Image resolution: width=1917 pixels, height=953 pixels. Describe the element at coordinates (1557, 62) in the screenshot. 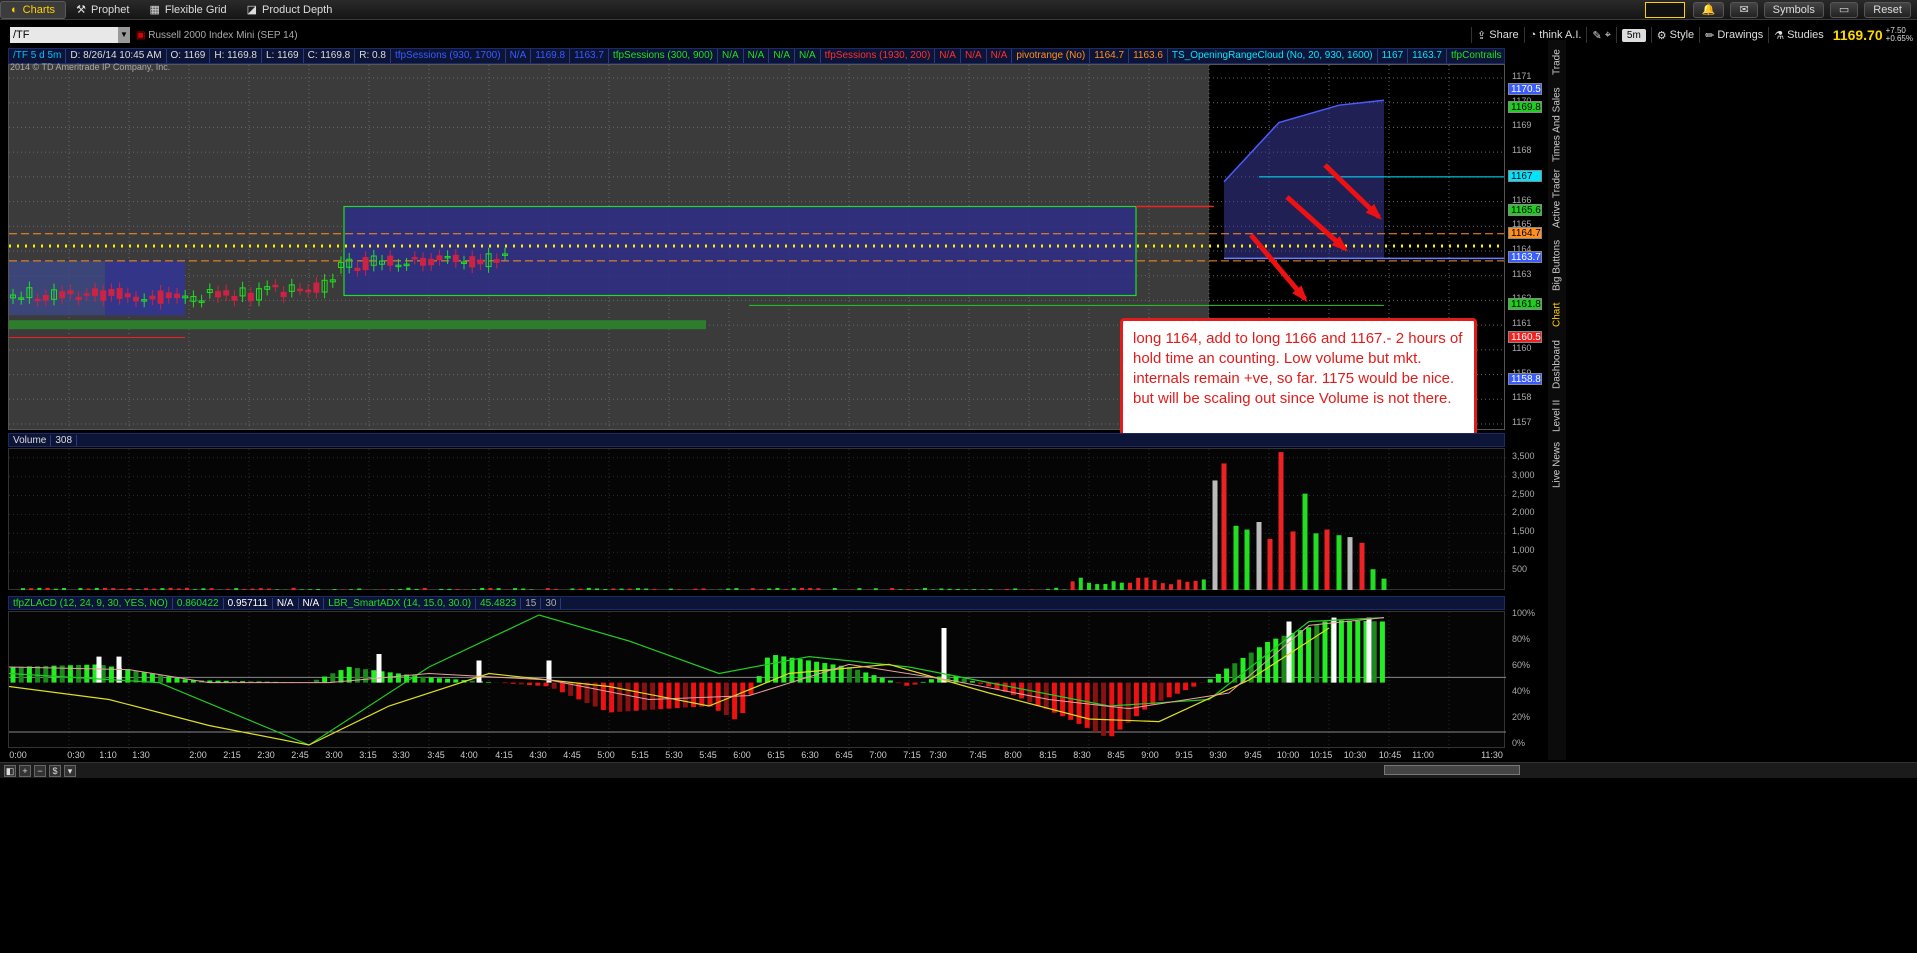

I see `side-tab-trade: Trade` at that location.